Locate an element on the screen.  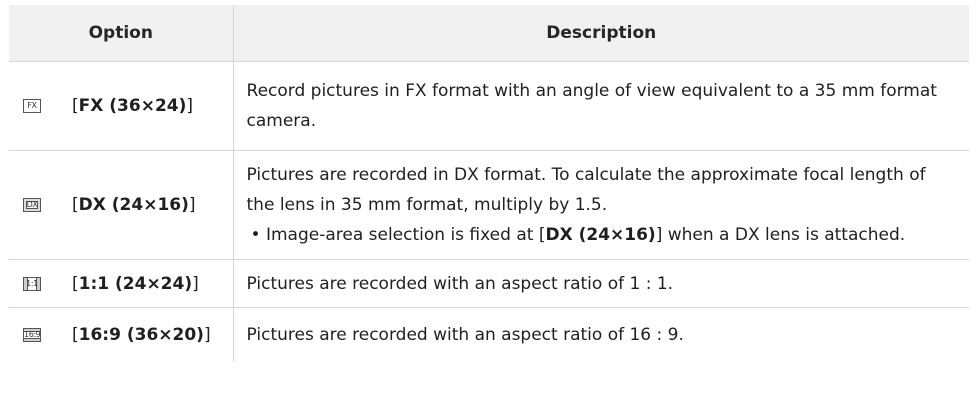
note-text-bold: DX (24×16) is located at coordinates (600, 235).